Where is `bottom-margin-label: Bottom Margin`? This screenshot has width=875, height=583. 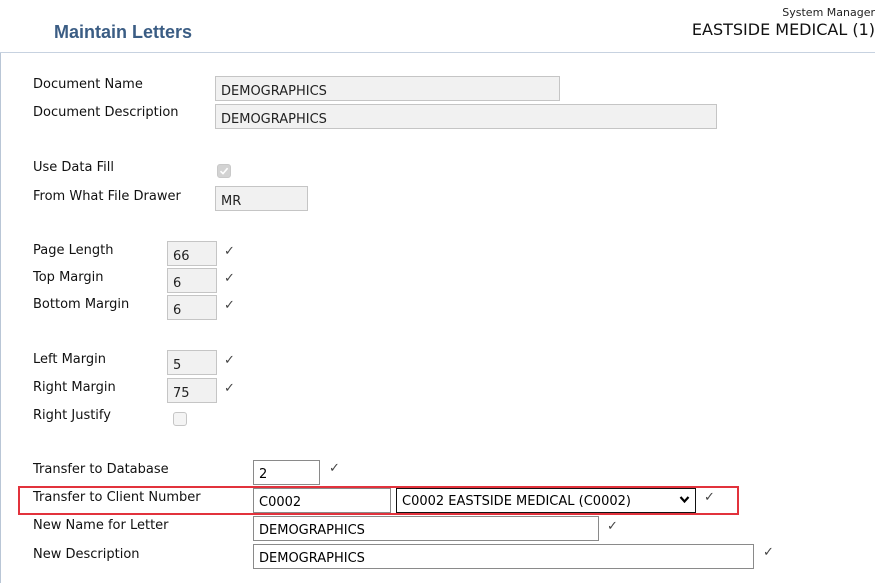
bottom-margin-label: Bottom Margin is located at coordinates (81, 304).